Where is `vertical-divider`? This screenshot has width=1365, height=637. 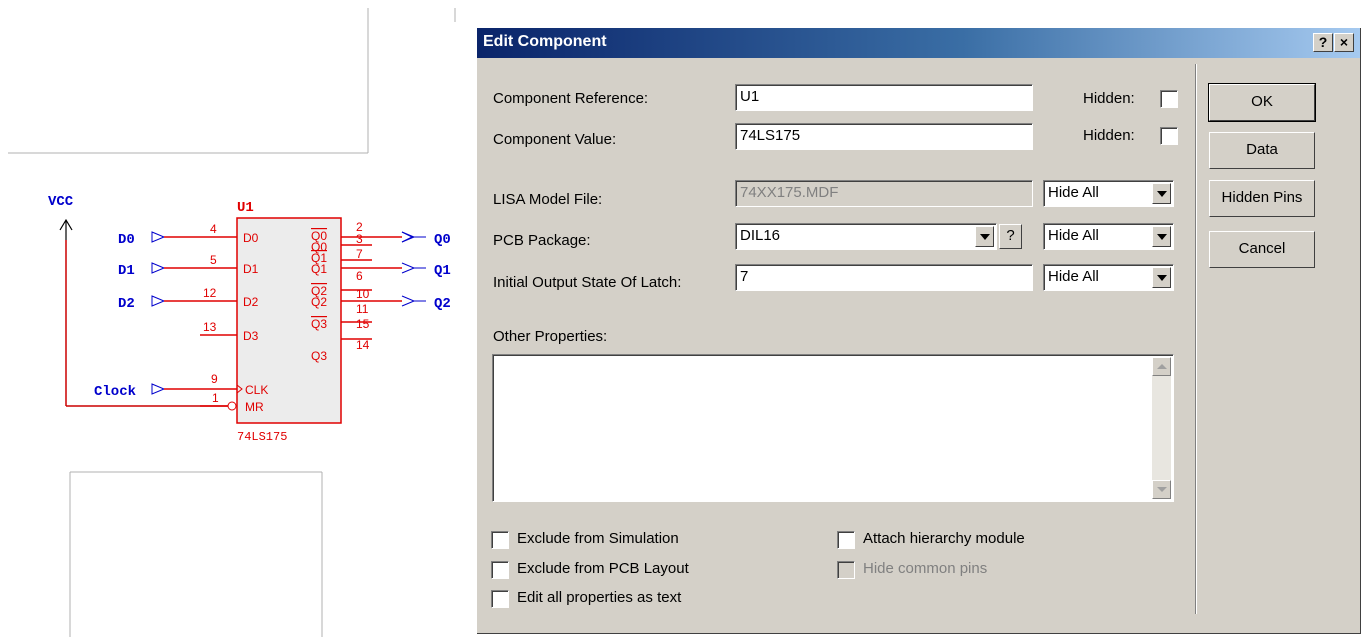 vertical-divider is located at coordinates (1196, 339).